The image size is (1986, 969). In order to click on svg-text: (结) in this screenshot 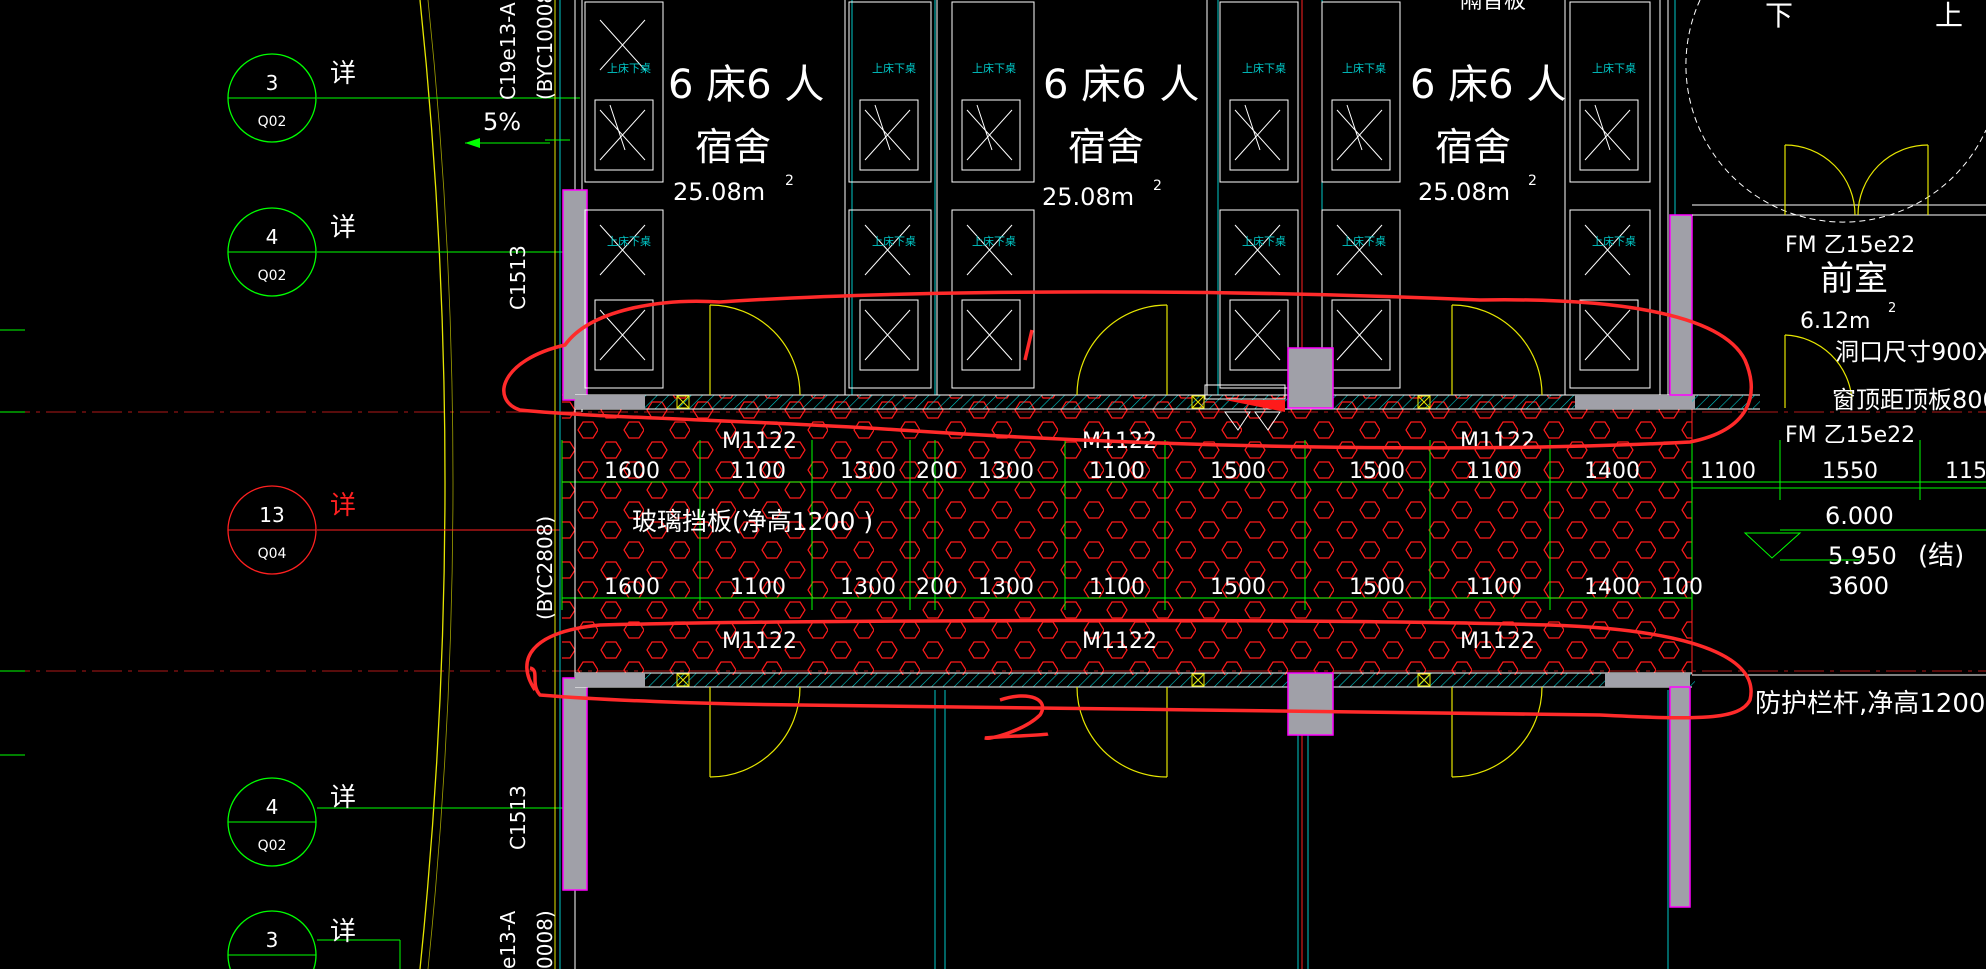, I will do `click(1941, 556)`.